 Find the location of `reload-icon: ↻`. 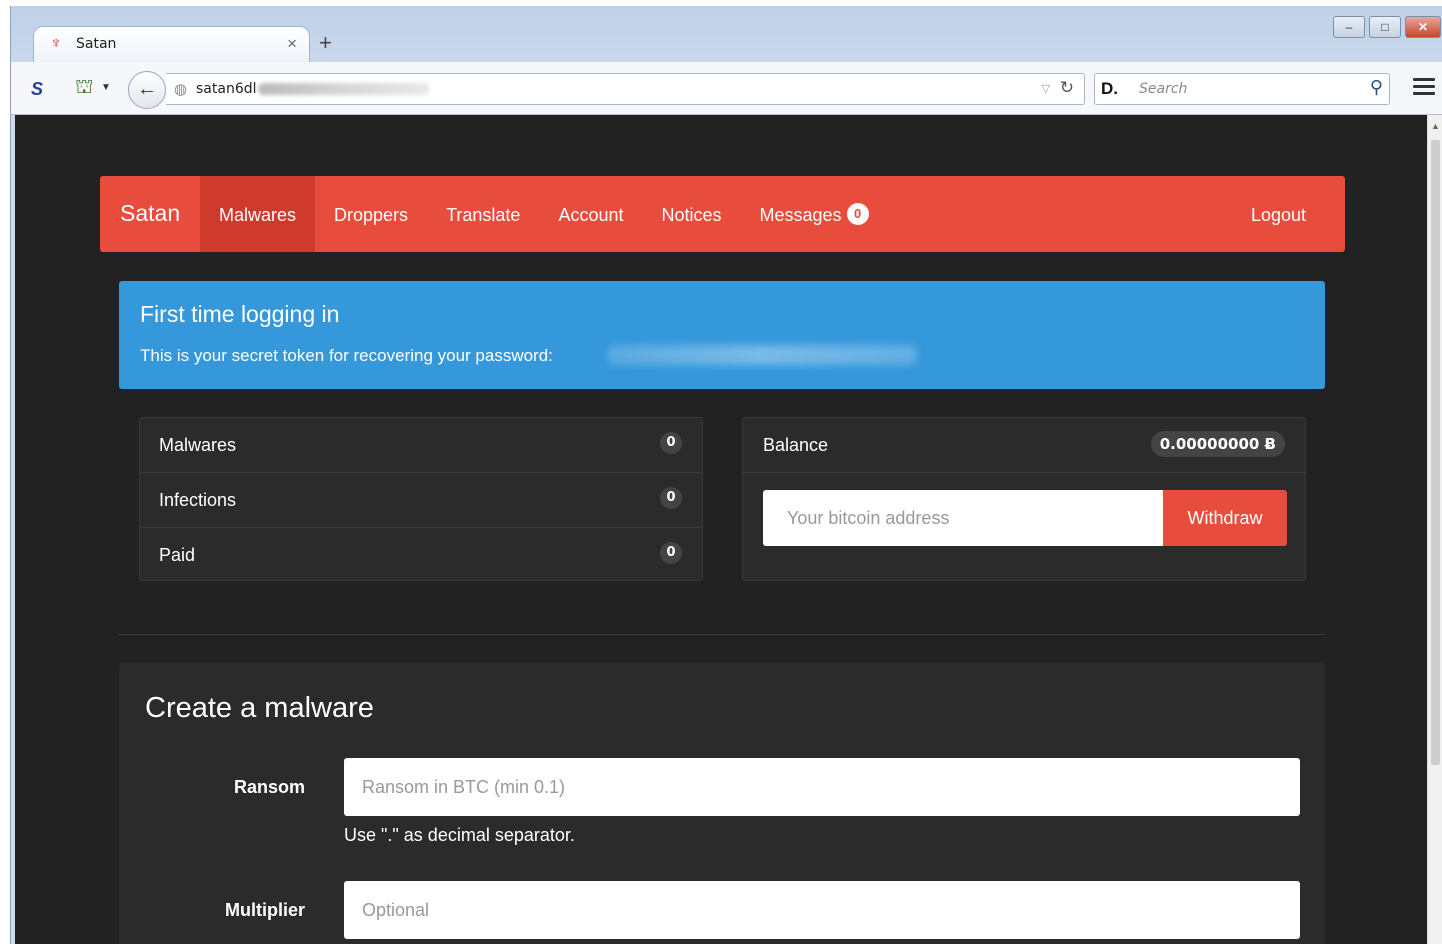

reload-icon: ↻ is located at coordinates (1067, 88).